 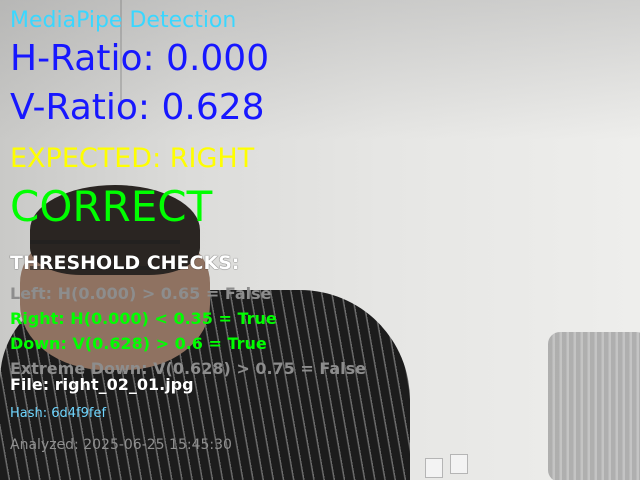 I want to click on file-name: File: right_02_01.jpg, so click(x=102, y=384).